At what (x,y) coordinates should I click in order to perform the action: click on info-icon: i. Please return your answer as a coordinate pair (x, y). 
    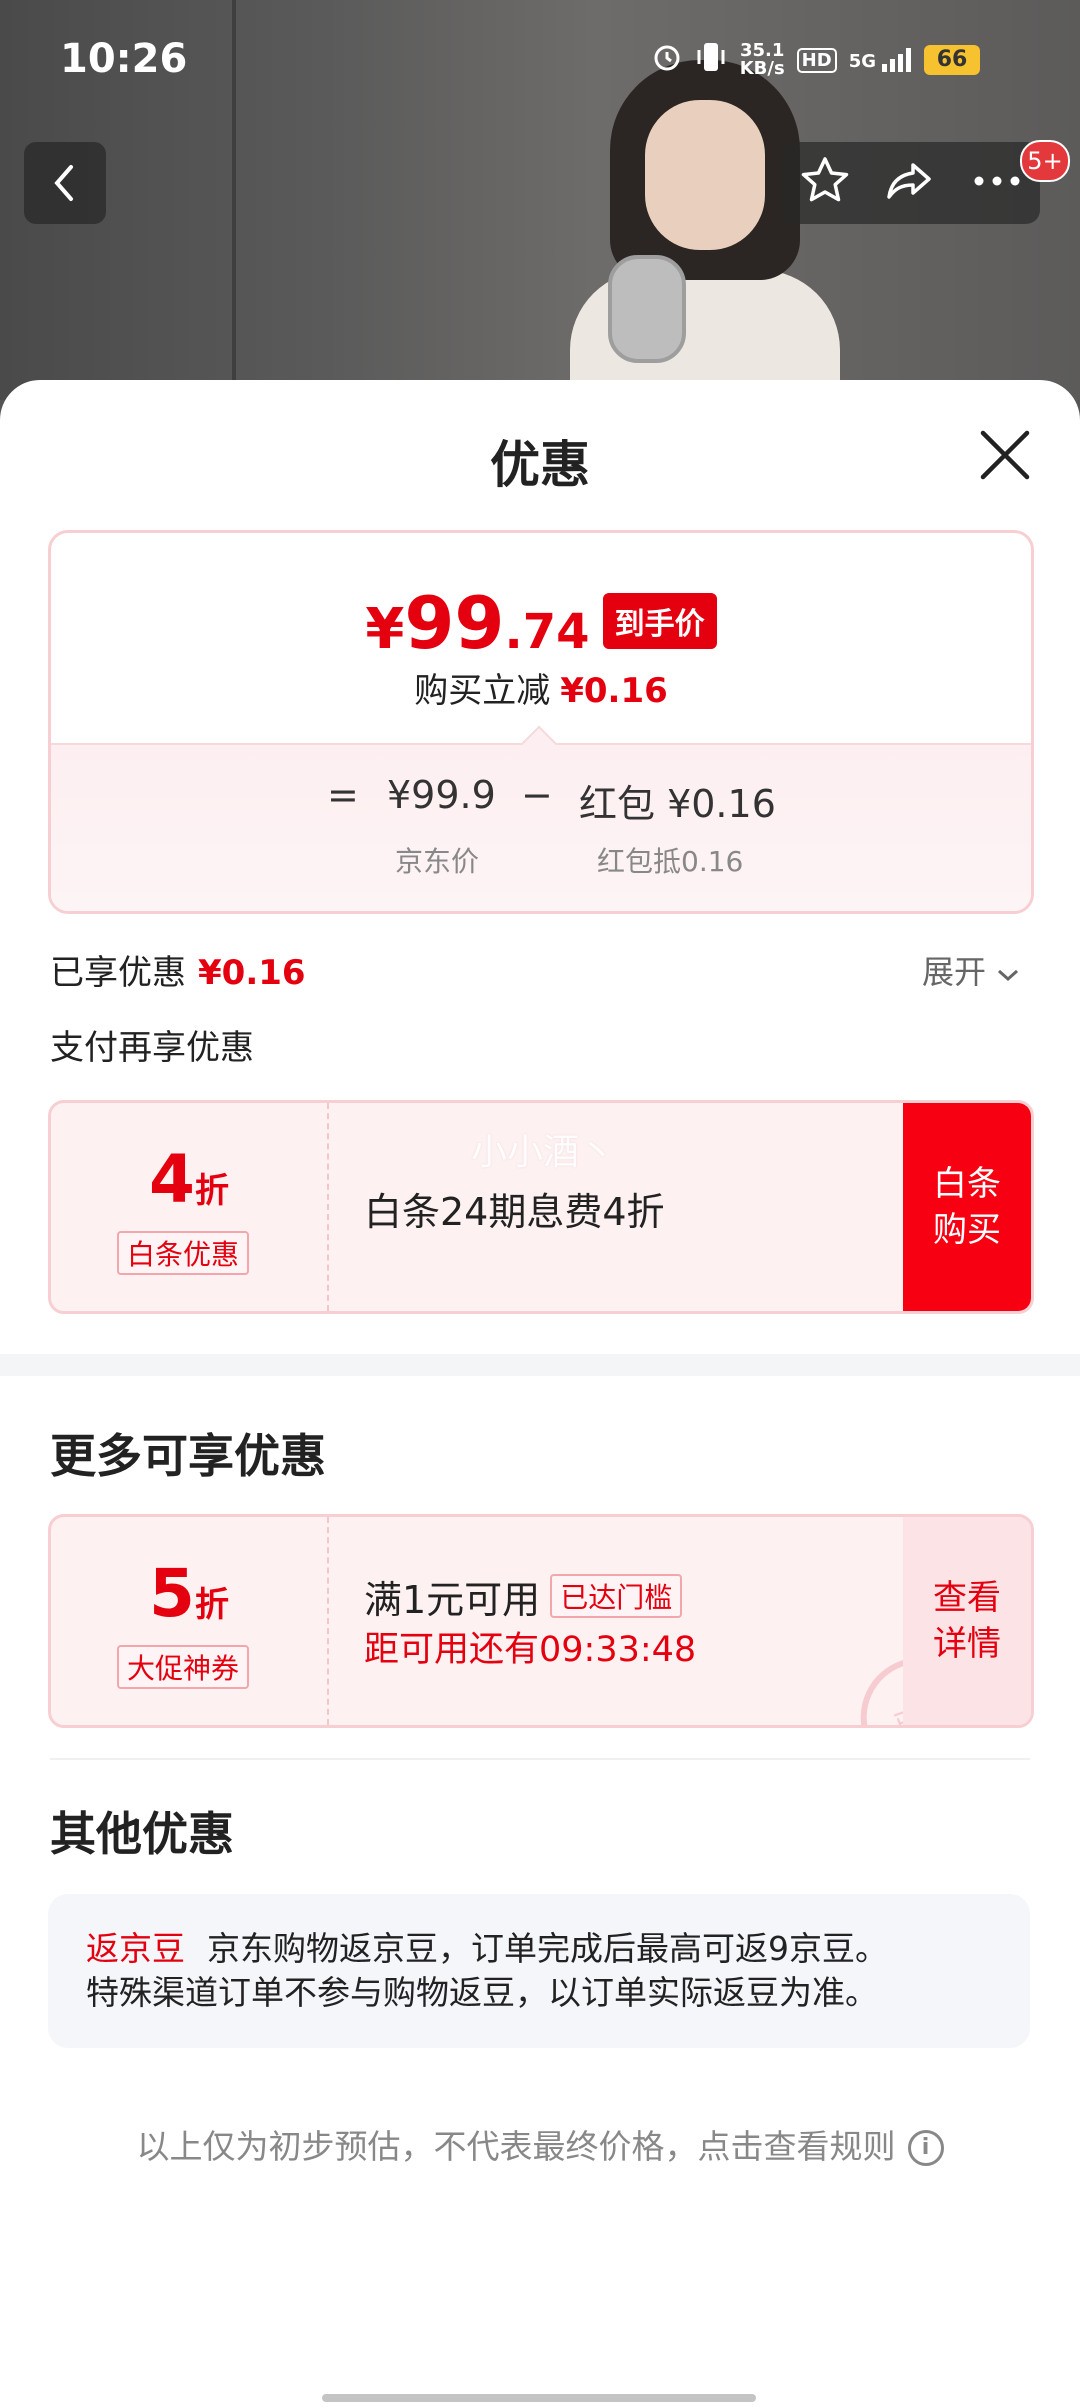
    Looking at the image, I should click on (925, 2148).